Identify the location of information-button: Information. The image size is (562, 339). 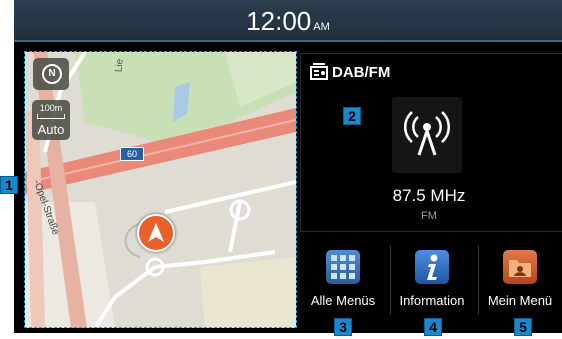
(432, 282).